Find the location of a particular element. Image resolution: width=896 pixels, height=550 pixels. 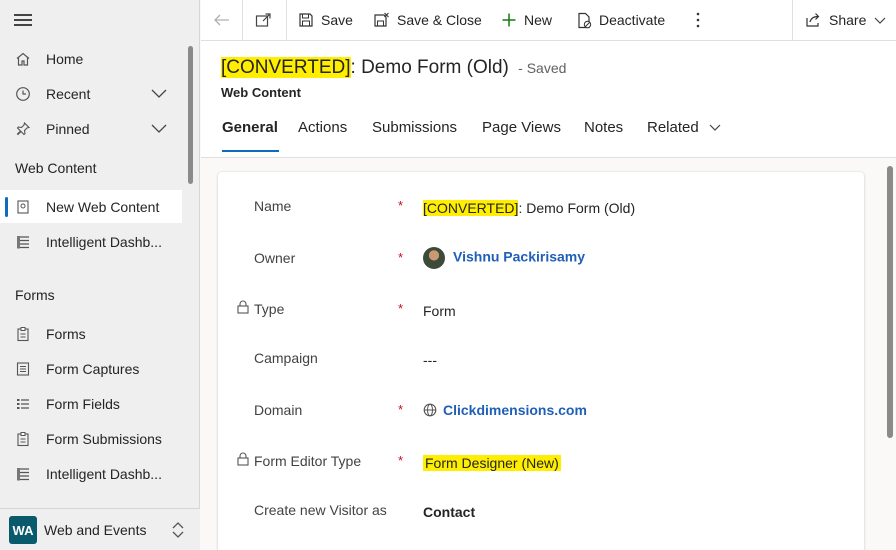

back-button is located at coordinates (225, 20).